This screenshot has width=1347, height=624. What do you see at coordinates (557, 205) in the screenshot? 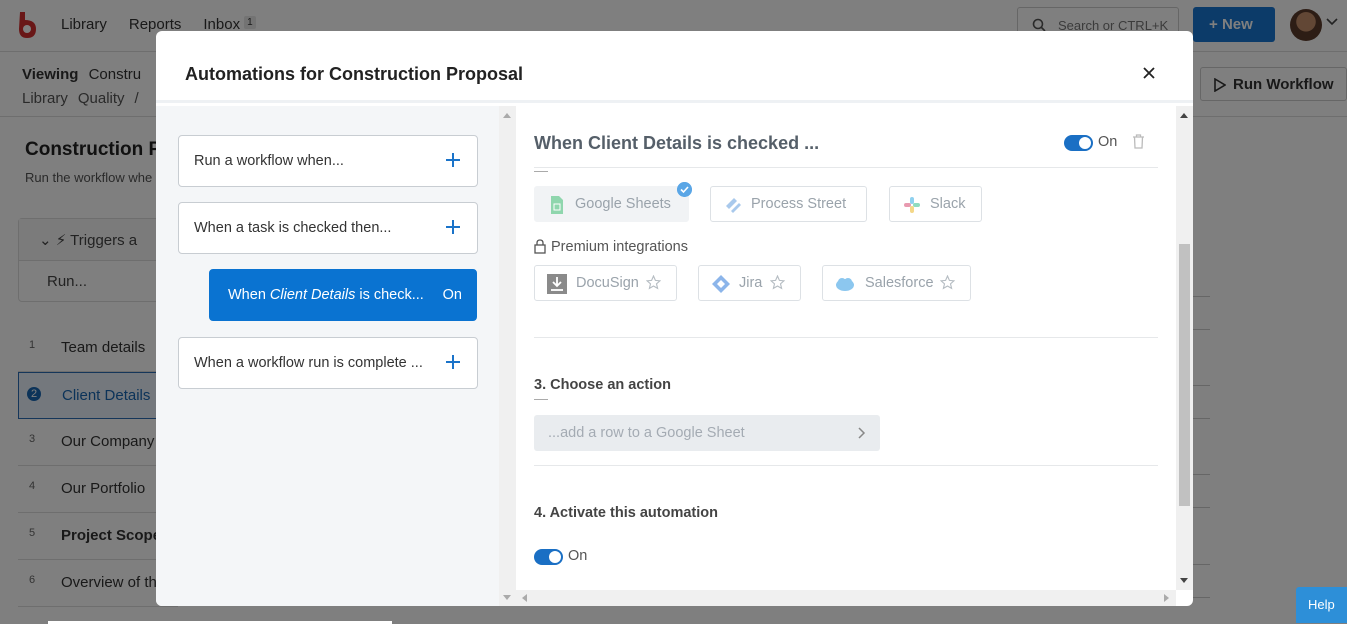
I see `google-sheets-icon` at bounding box center [557, 205].